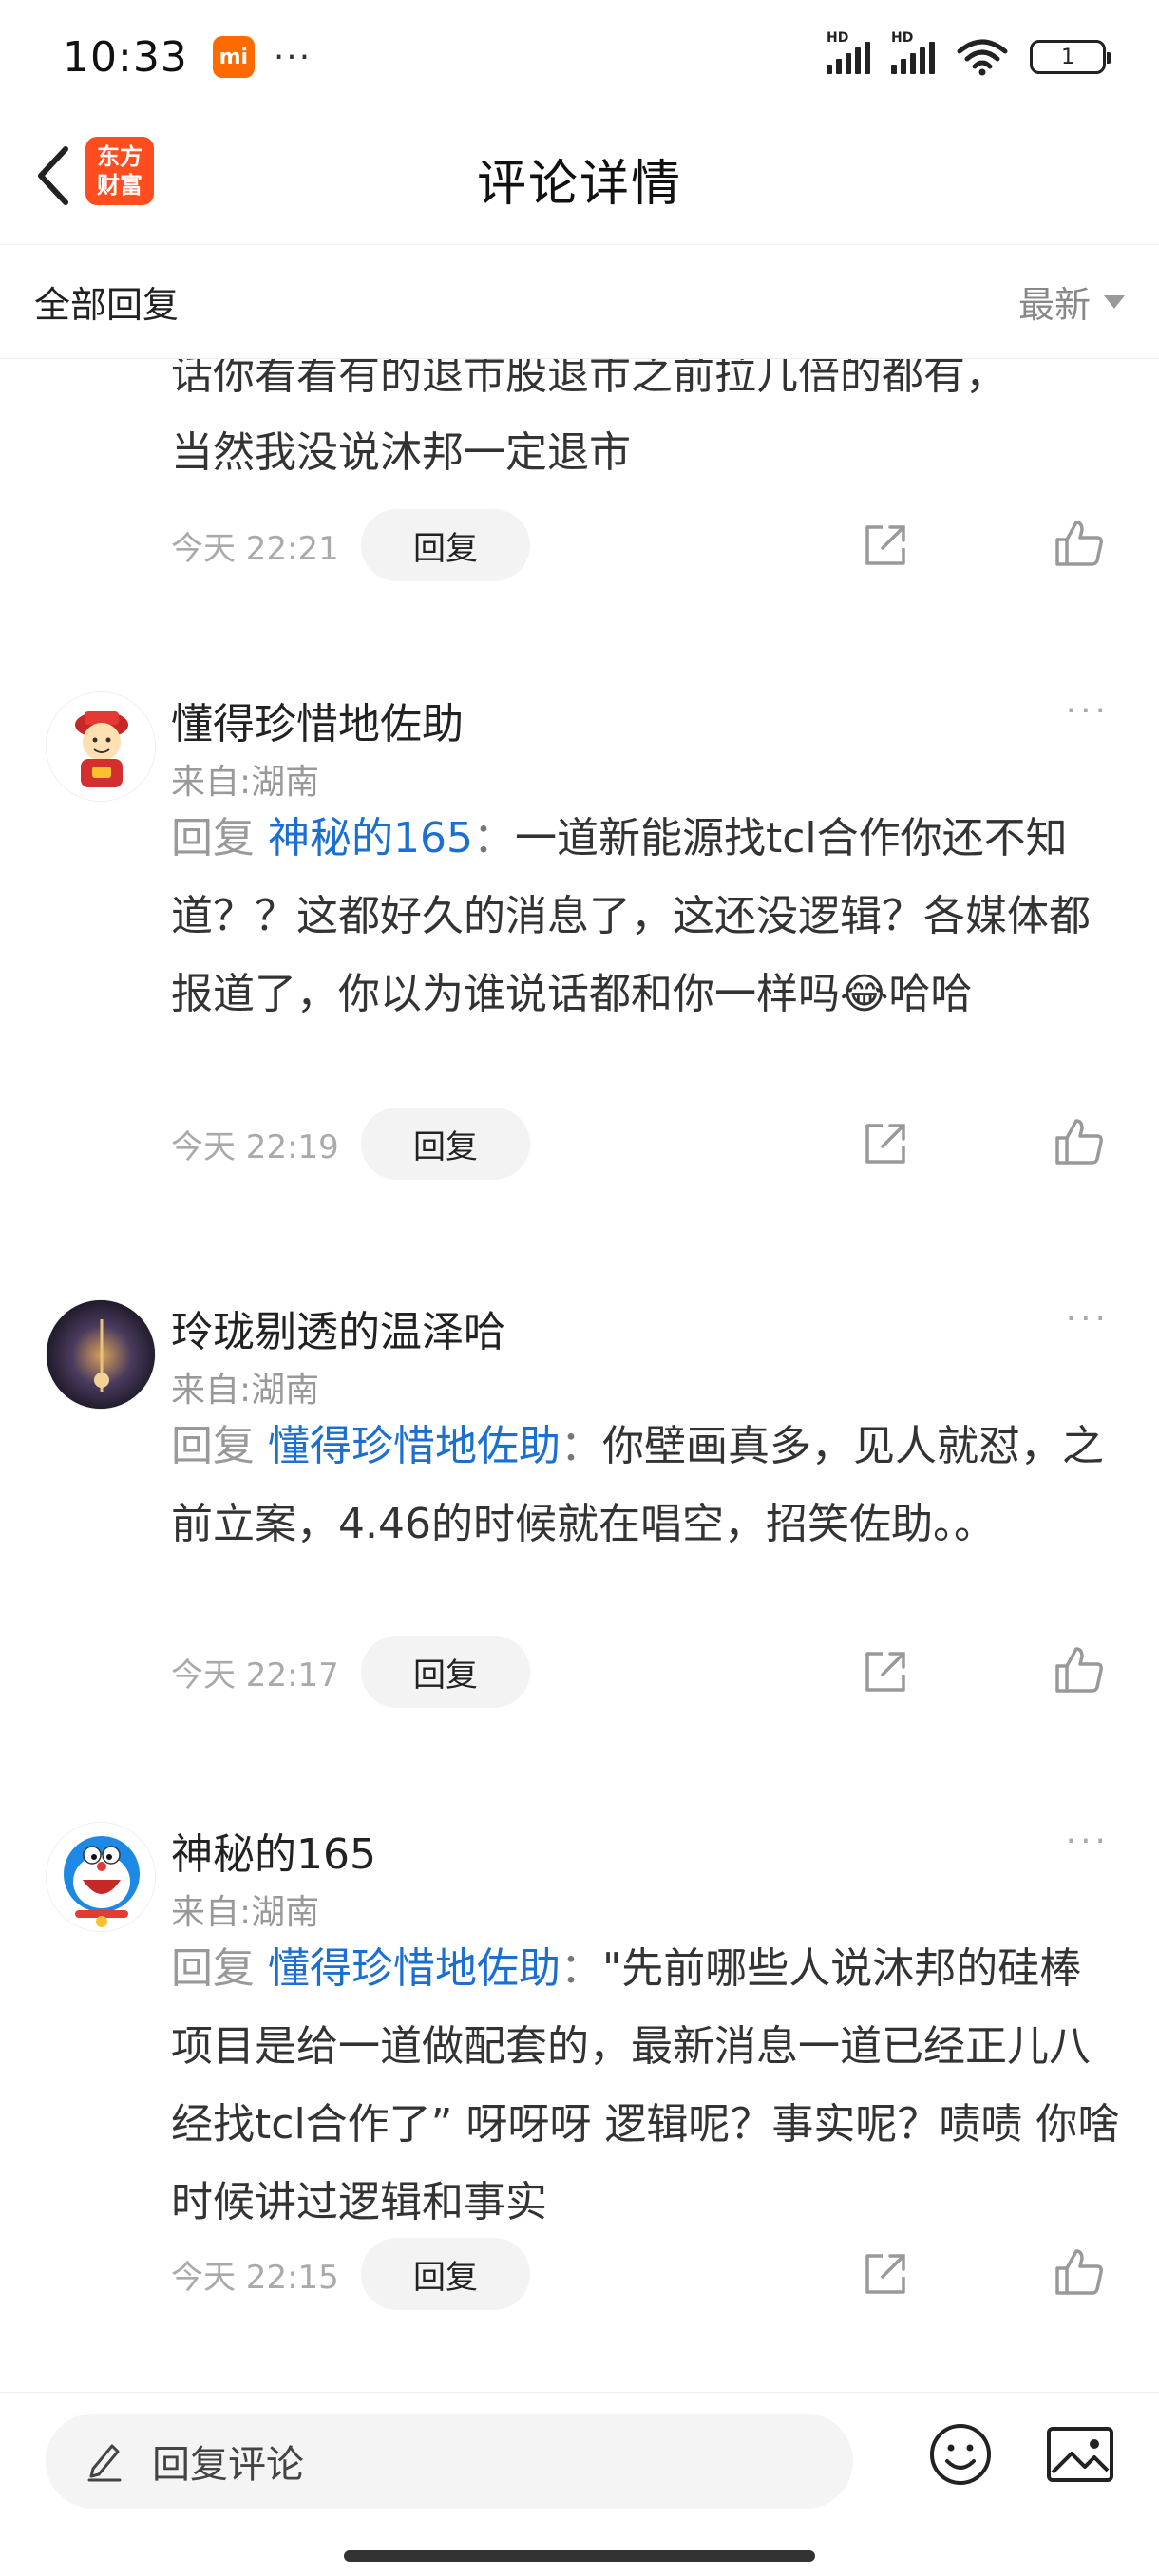  What do you see at coordinates (120, 171) in the screenshot?
I see `brand-logo: 东方 财富` at bounding box center [120, 171].